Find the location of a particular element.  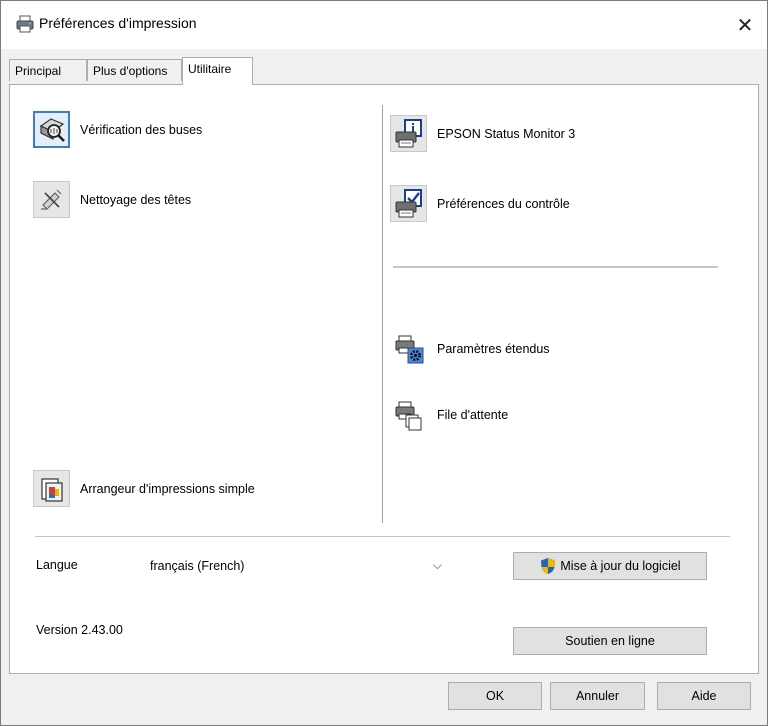

printer-icon is located at coordinates (25, 24).